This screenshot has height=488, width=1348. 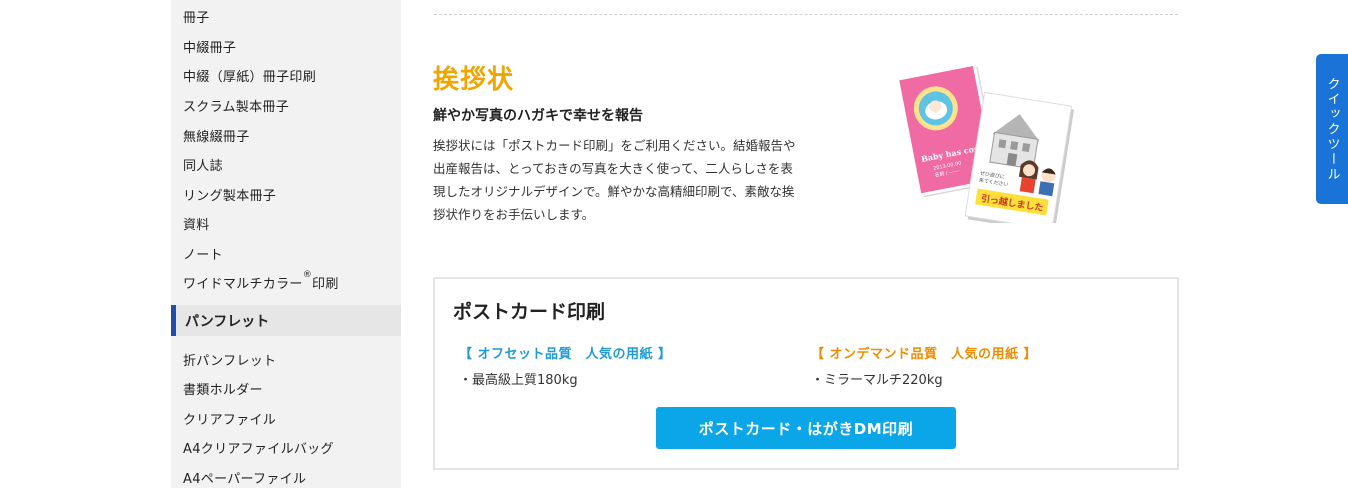 I want to click on sidebar-item-documents: 資料, so click(x=196, y=223).